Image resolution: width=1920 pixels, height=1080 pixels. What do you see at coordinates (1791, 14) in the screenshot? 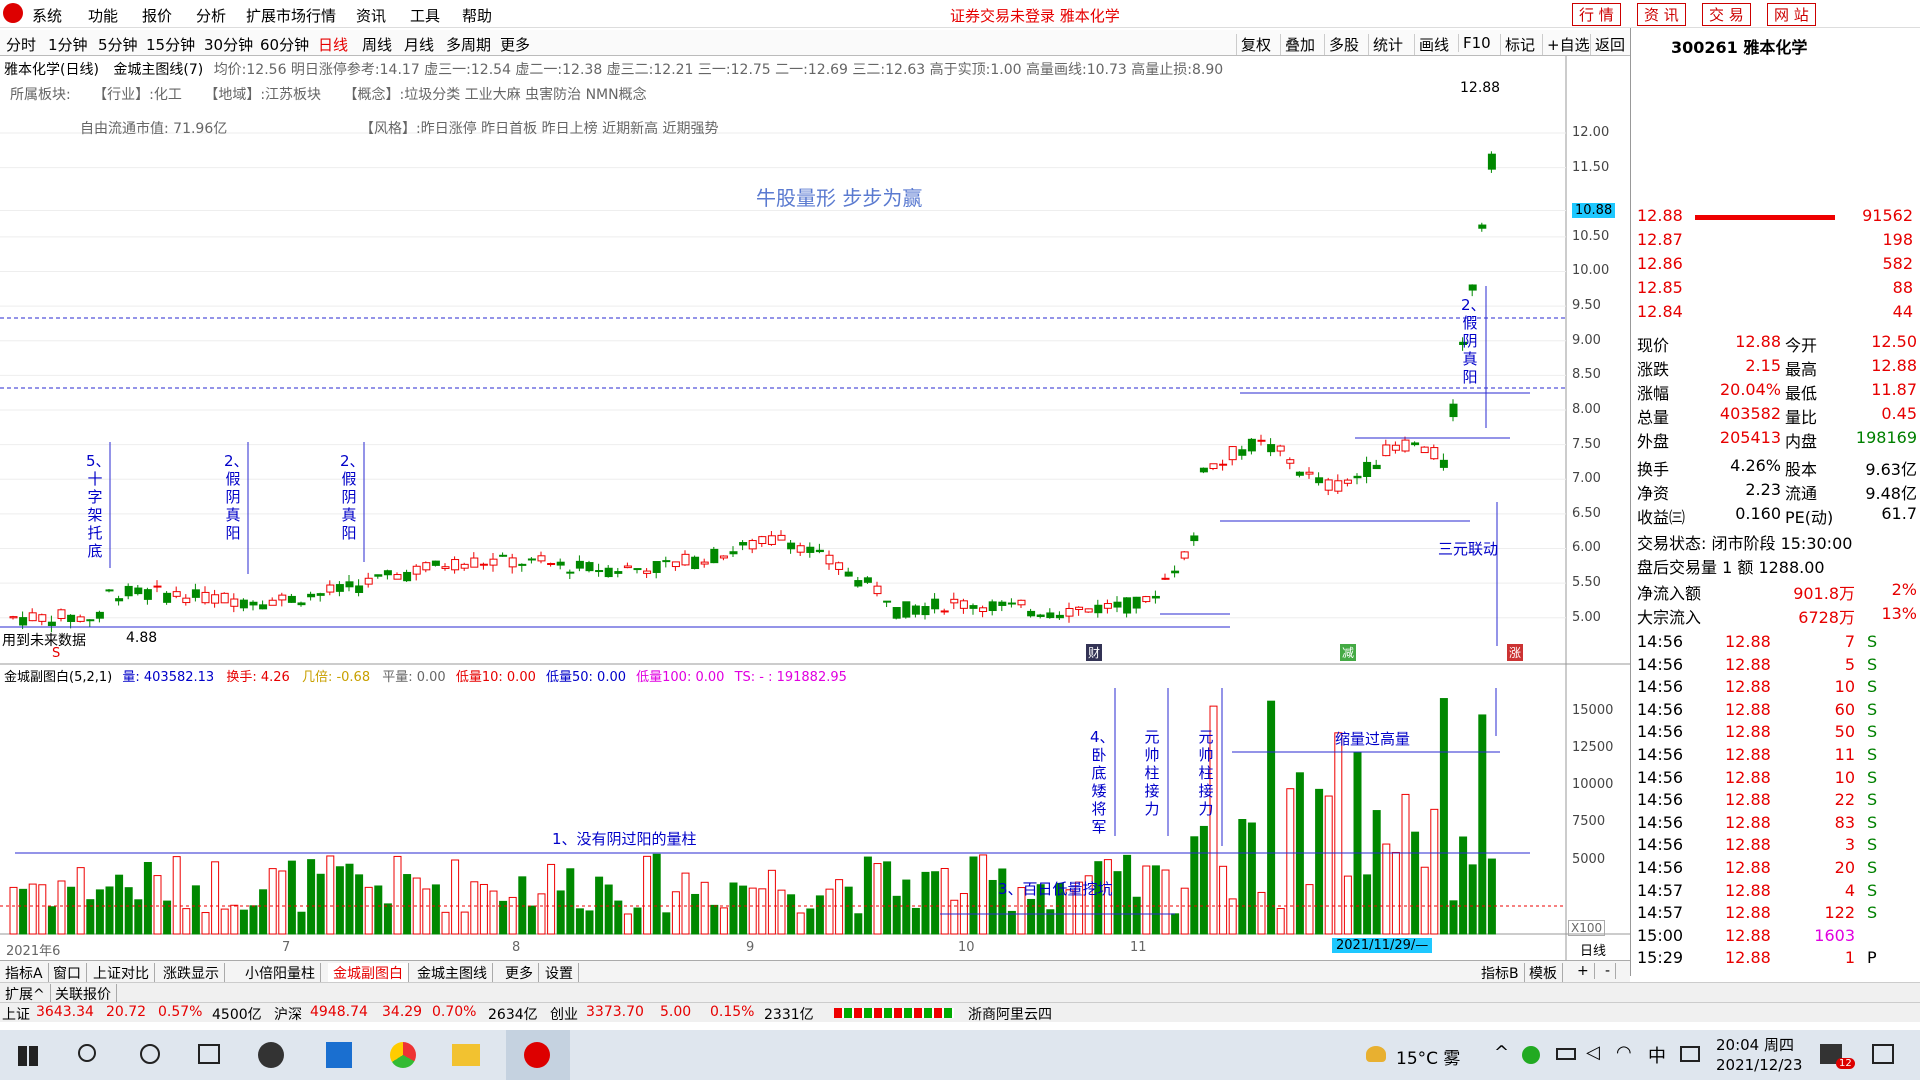
I see `tab-wangzhan: 网 站` at bounding box center [1791, 14].